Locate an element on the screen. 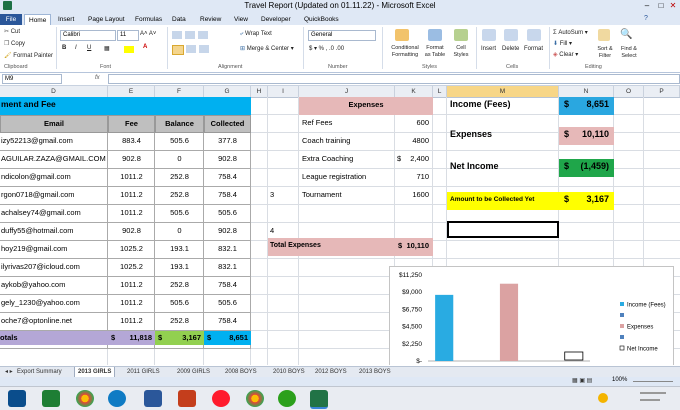 The height and width of the screenshot is (410, 680). find-icon: 🔍 is located at coordinates (626, 34).